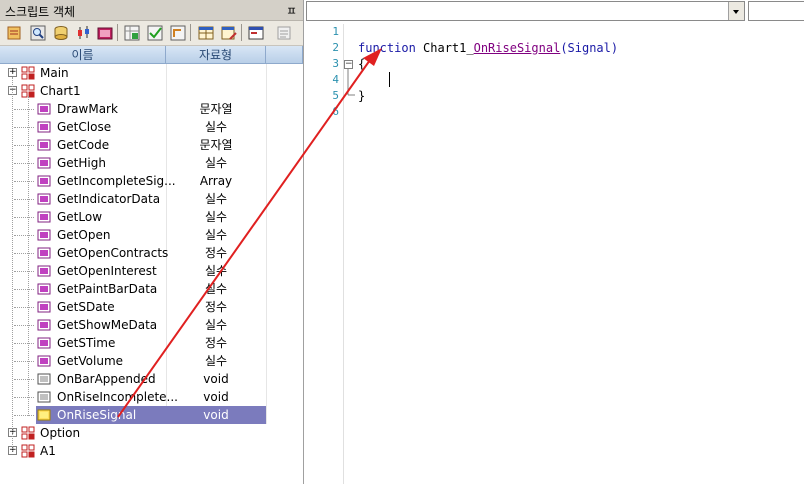  What do you see at coordinates (361, 96) in the screenshot?
I see `code-line-5: }` at bounding box center [361, 96].